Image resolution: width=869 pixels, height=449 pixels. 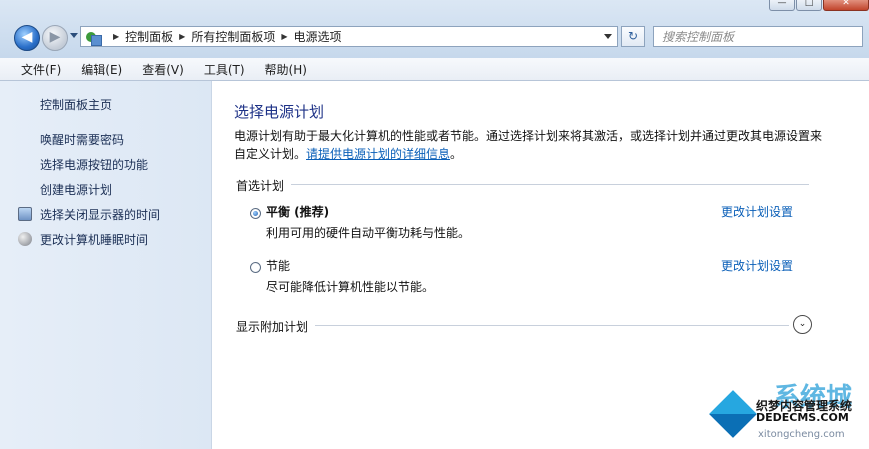 What do you see at coordinates (349, 36) in the screenshot?
I see `address-bar: ▶ 控制面板 ▶ 所有控制面板项 ▶ 电源选项` at bounding box center [349, 36].